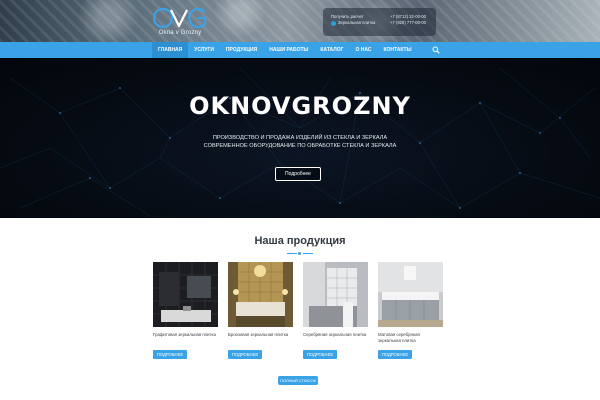  I want to click on title-divider, so click(300, 253).